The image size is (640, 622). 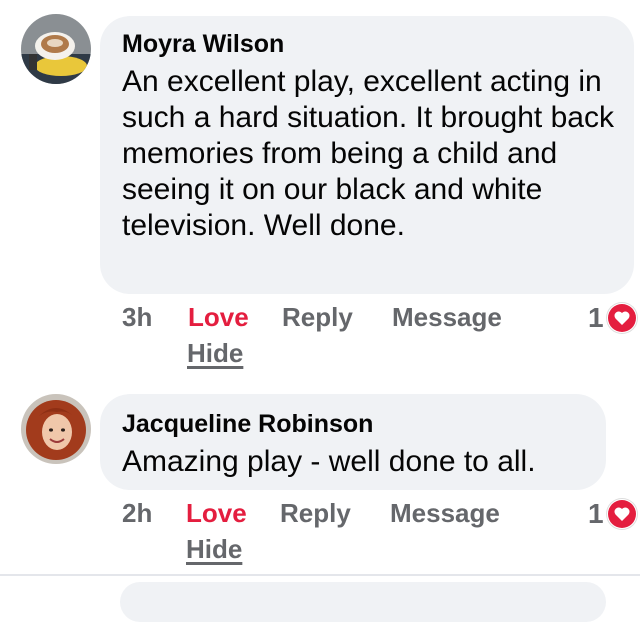 I want to click on message-button: Message, so click(x=445, y=513).